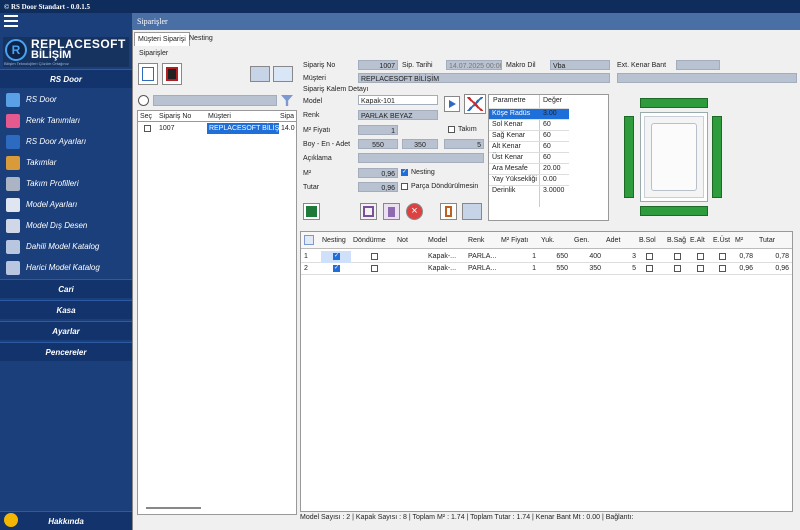 Image resolution: width=800 pixels, height=530 pixels. I want to click on grid-col-9: B.Sol, so click(647, 240).